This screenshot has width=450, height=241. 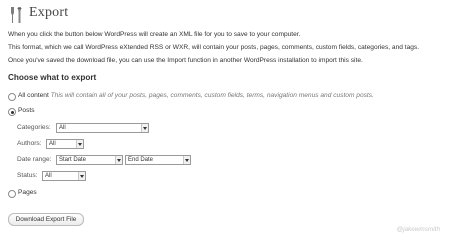 What do you see at coordinates (34, 159) in the screenshot?
I see `date-range-label: Date range:` at bounding box center [34, 159].